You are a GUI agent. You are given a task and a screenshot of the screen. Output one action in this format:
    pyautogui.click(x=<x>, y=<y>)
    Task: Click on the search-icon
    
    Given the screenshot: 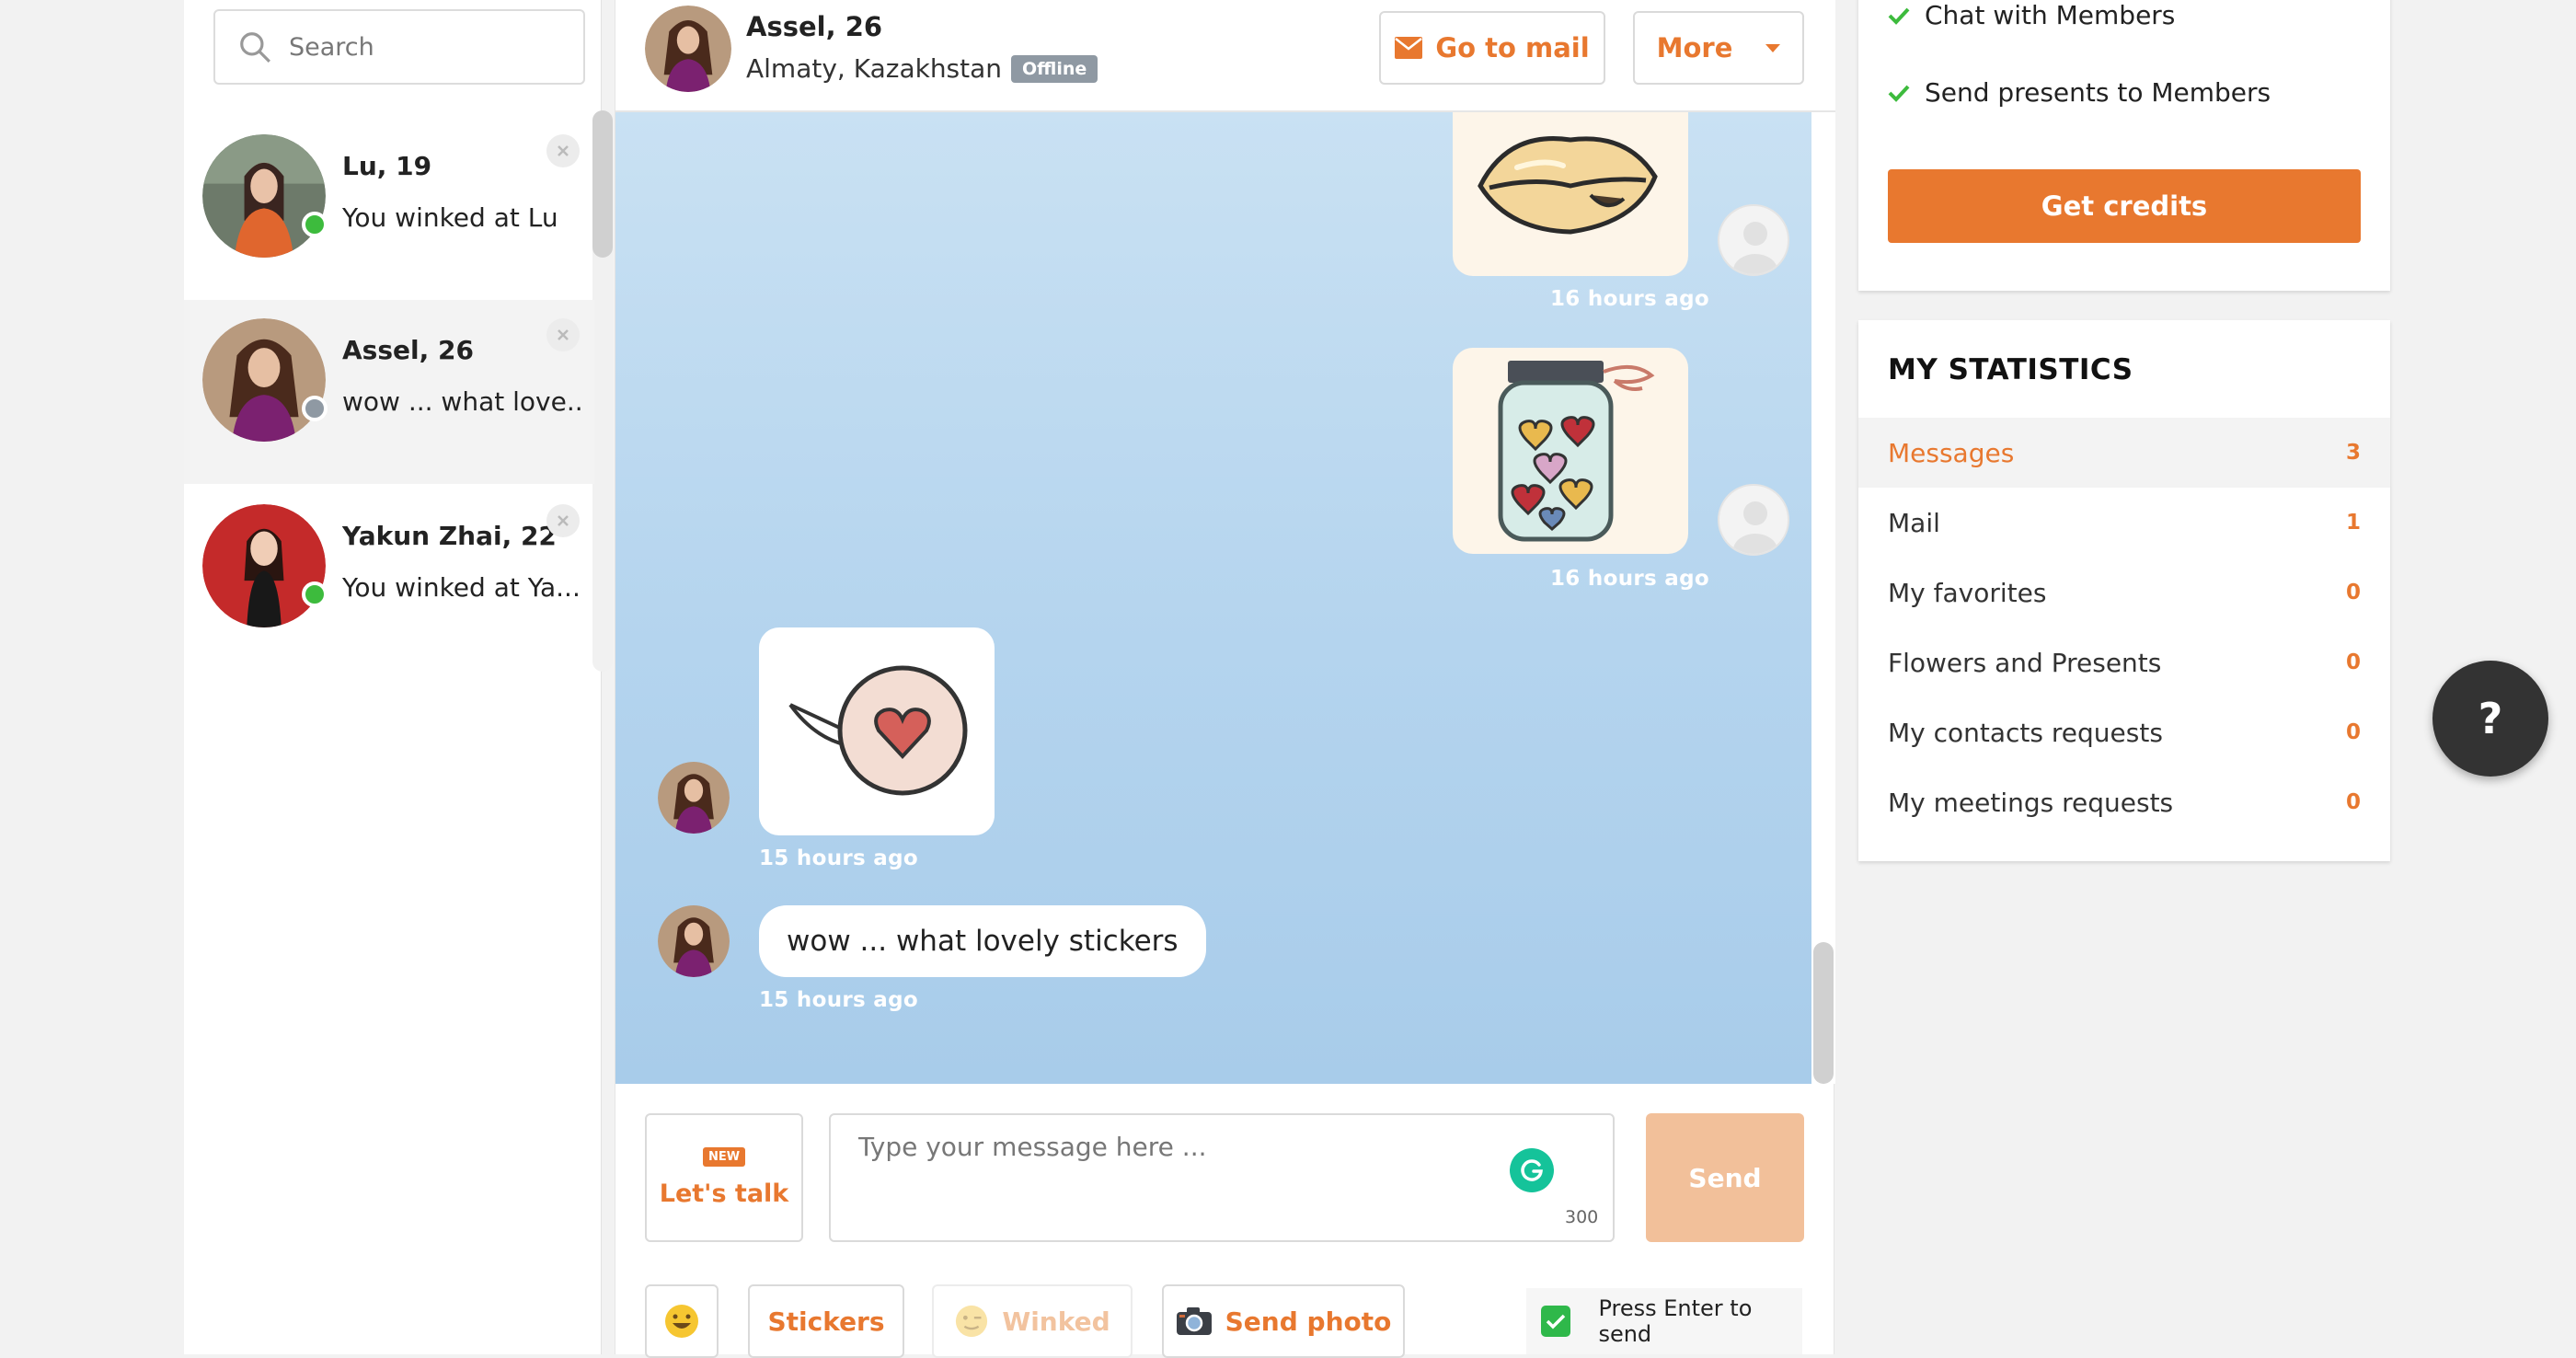 What is the action you would take?
    pyautogui.click(x=255, y=47)
    